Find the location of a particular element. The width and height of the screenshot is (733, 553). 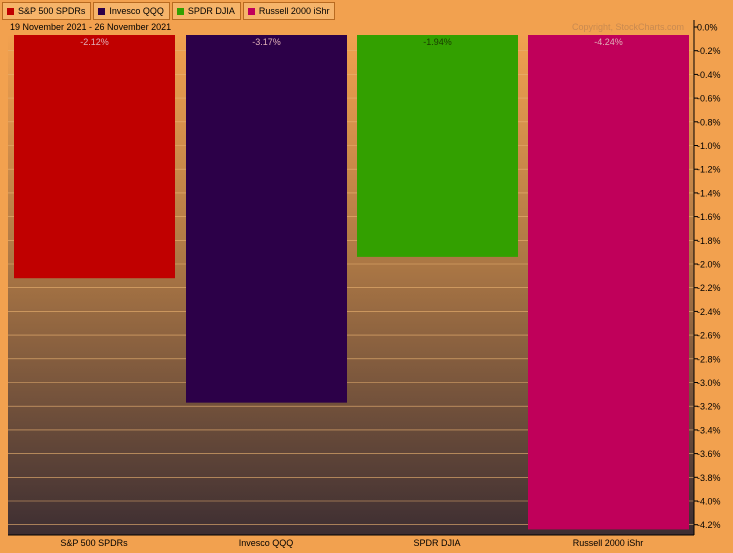

y-tick-label: -1.4% is located at coordinates (709, 193).